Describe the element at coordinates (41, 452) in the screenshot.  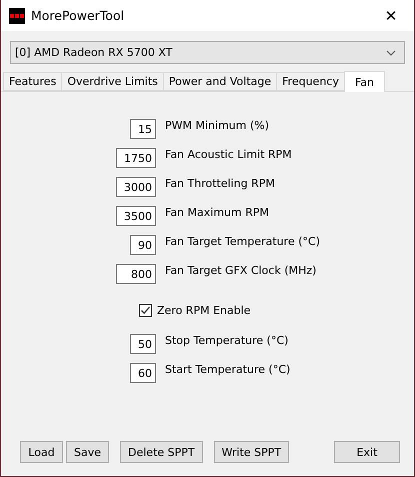
I see `action-button: Load` at that location.